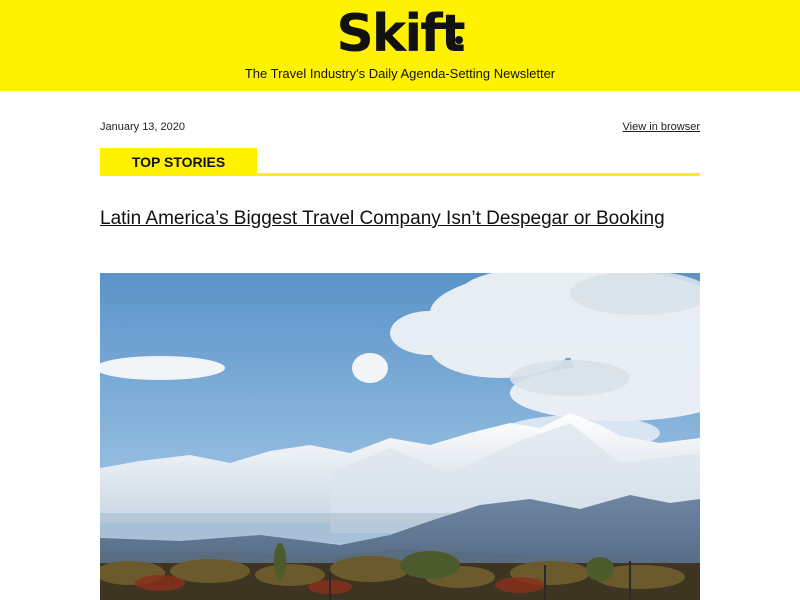 The width and height of the screenshot is (800, 600). I want to click on section-label-top-stories: TOP STORIES, so click(178, 162).